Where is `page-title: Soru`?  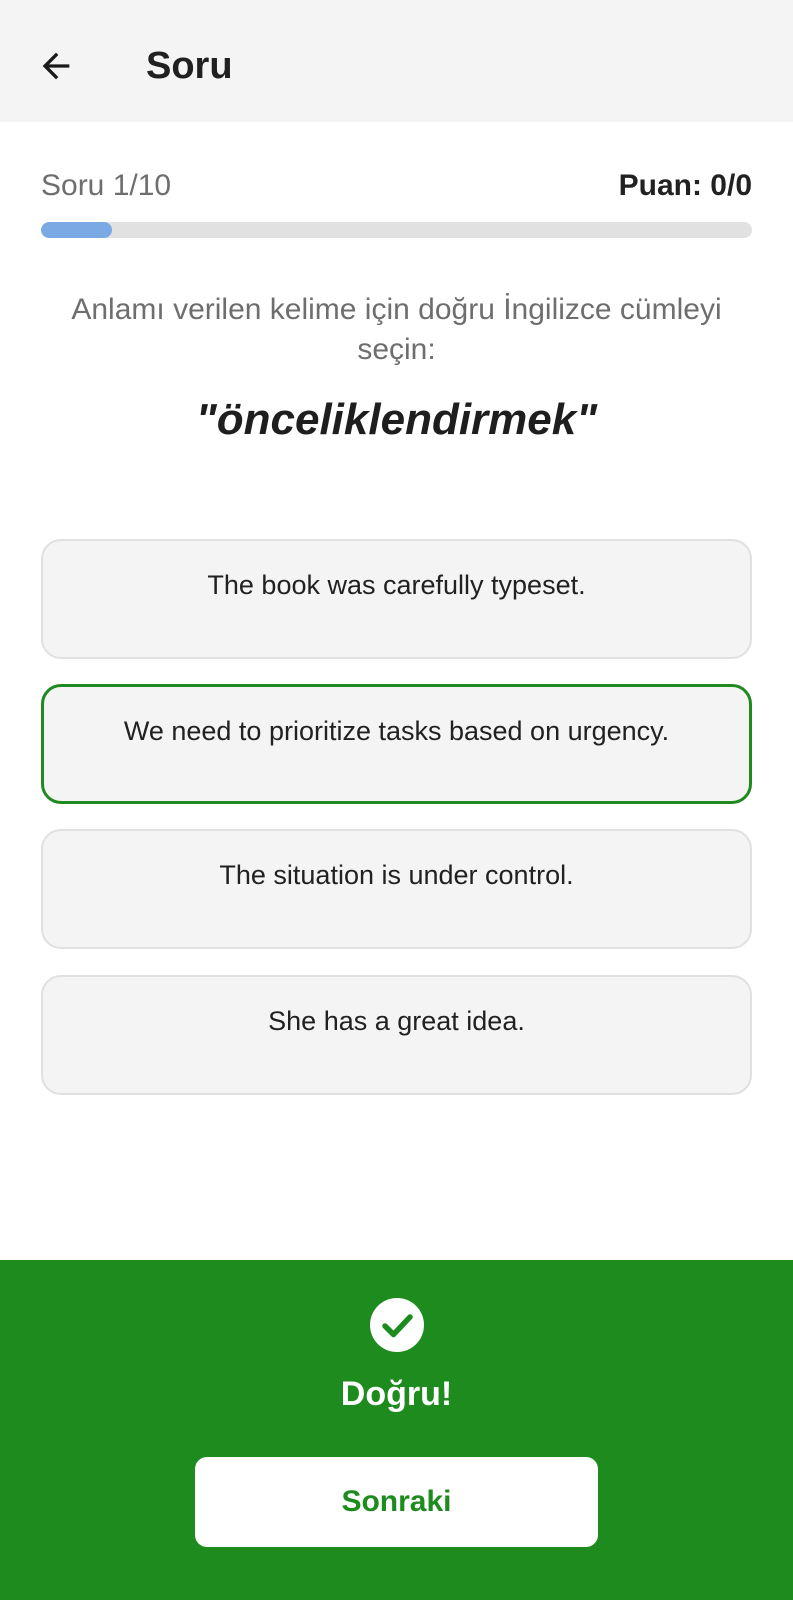 page-title: Soru is located at coordinates (189, 66).